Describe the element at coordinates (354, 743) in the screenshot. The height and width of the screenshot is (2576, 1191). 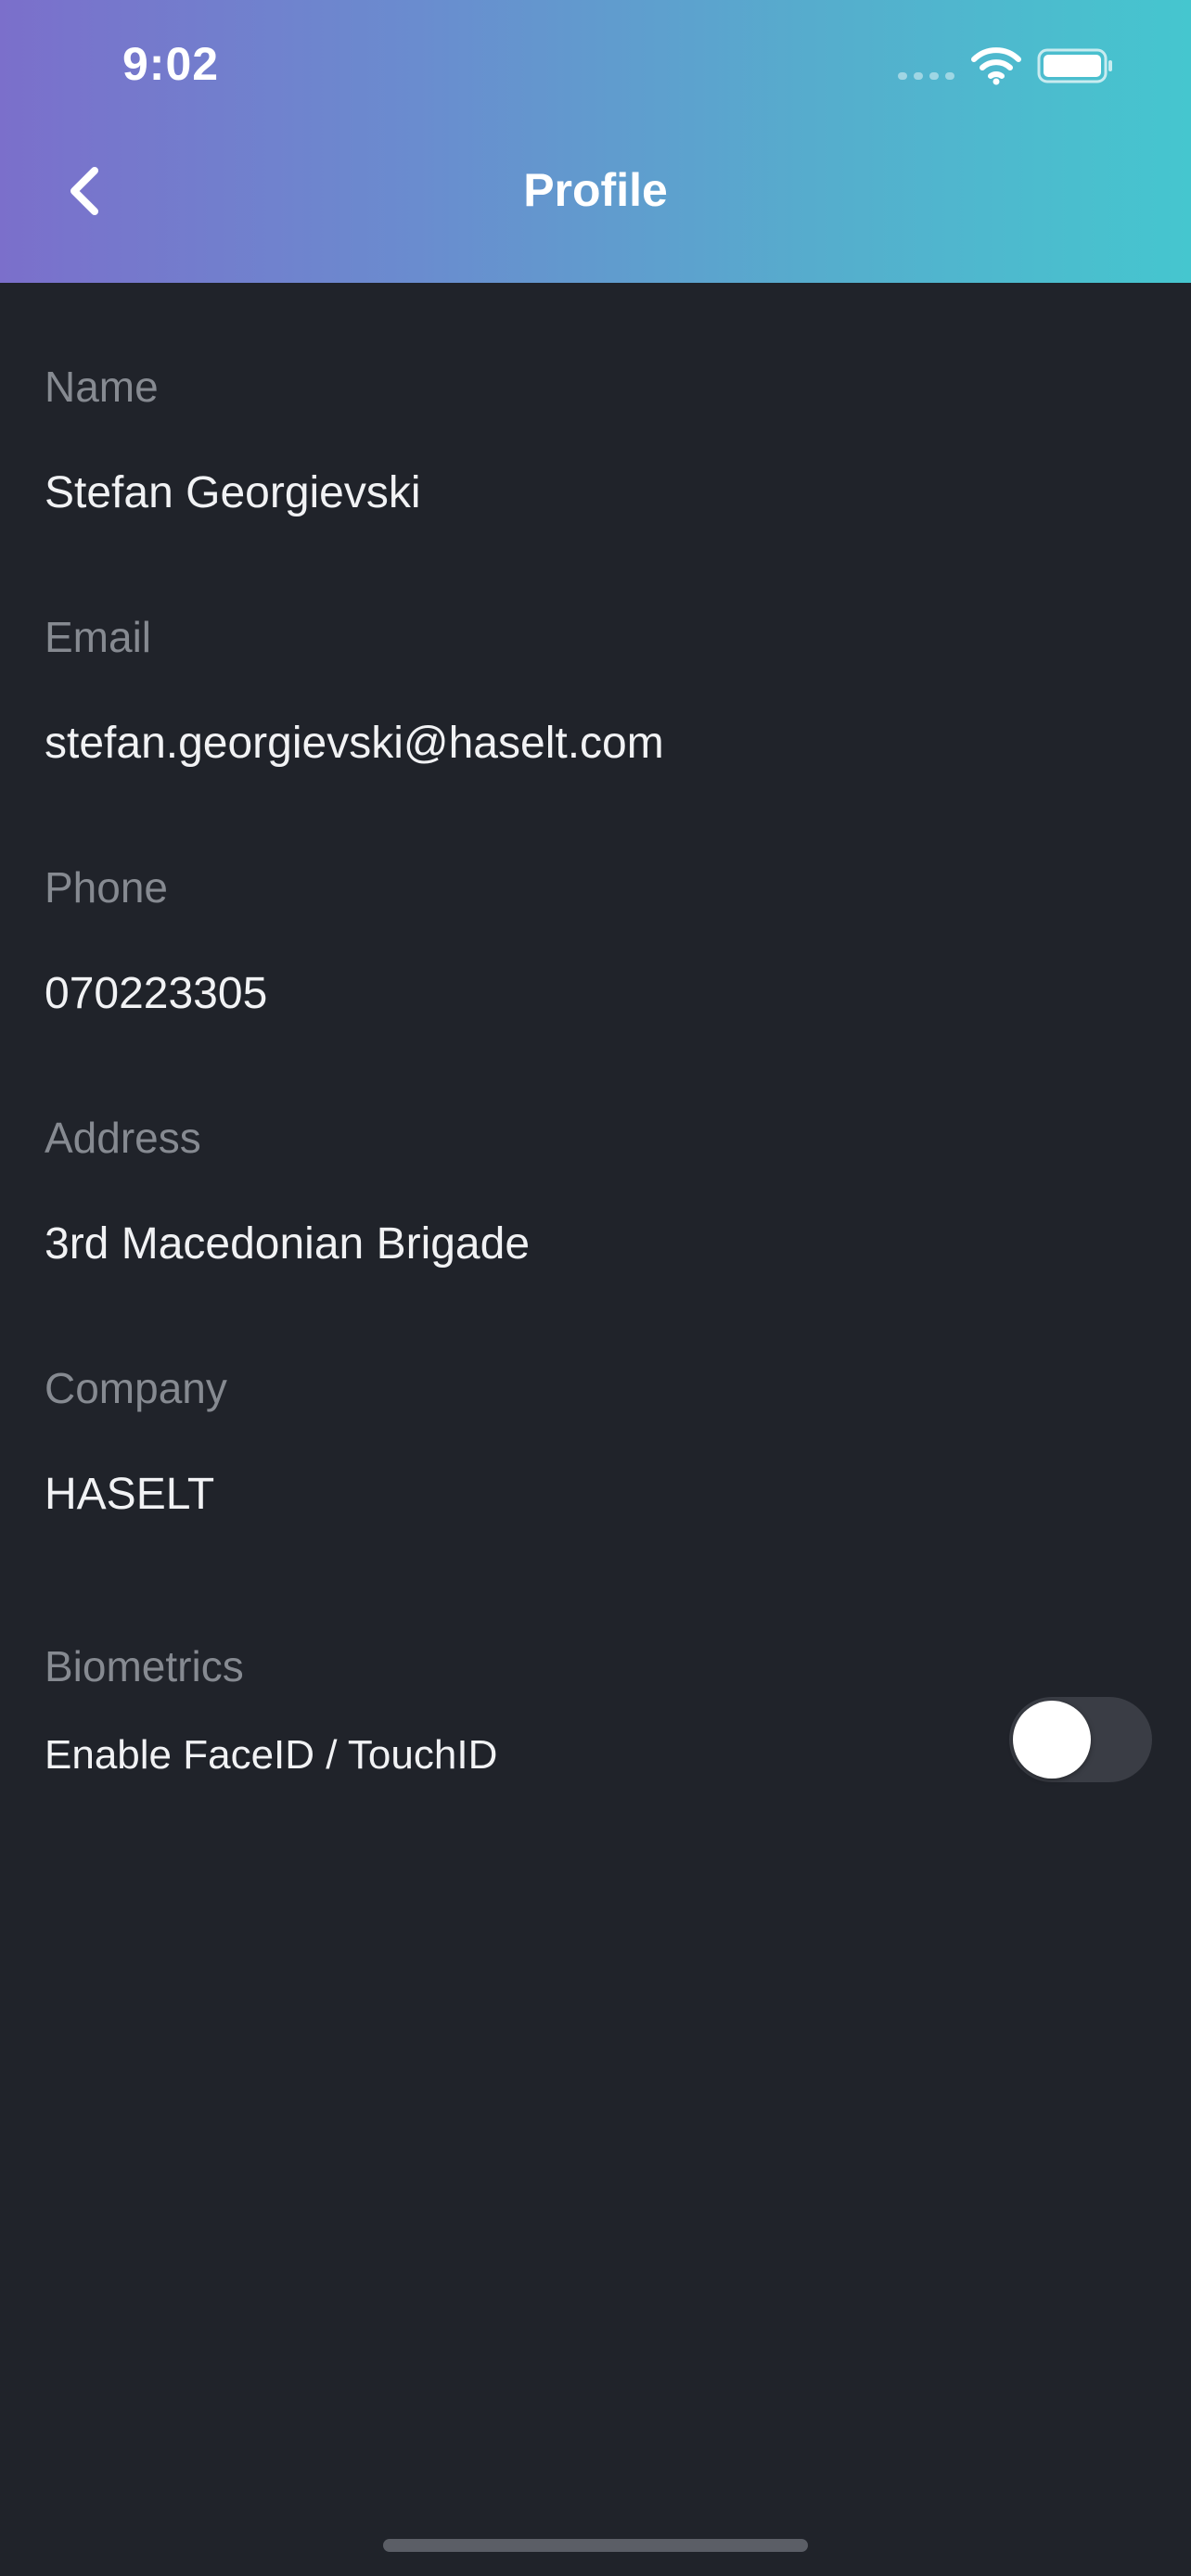
I see `email-value: stefan.georgievski@haselt.com` at that location.